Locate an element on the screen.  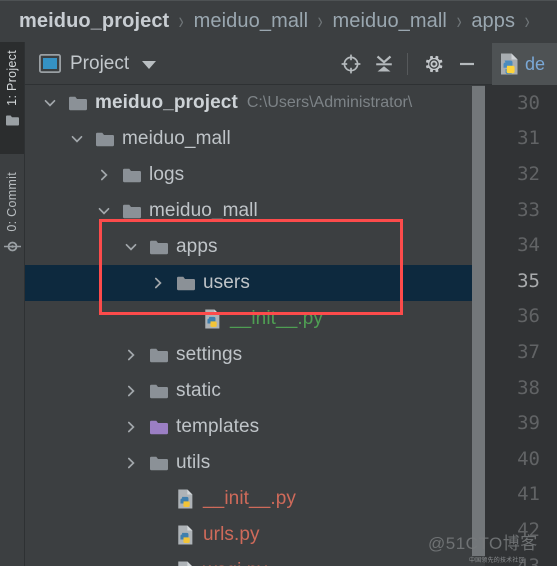
gutter-line-number: 32 is located at coordinates (528, 173).